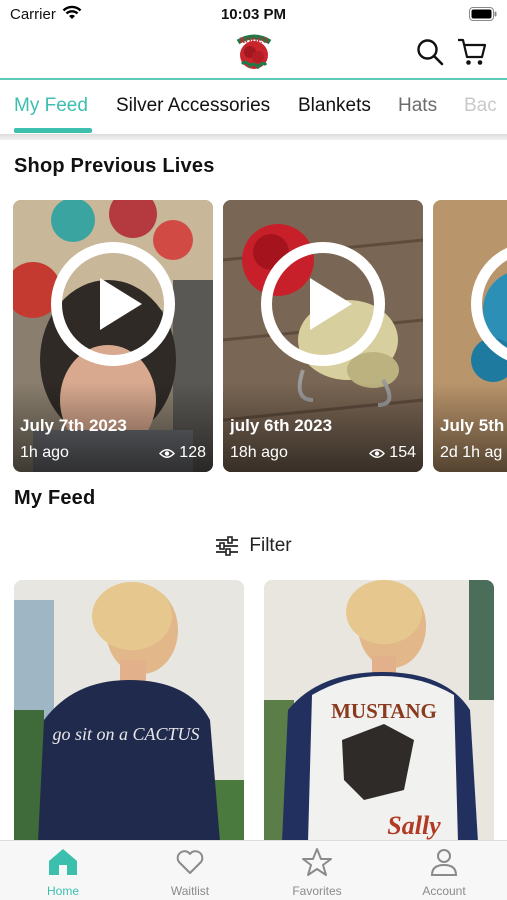 Image resolution: width=507 pixels, height=900 pixels. I want to click on live-date: July 7th 2023, so click(73, 425).